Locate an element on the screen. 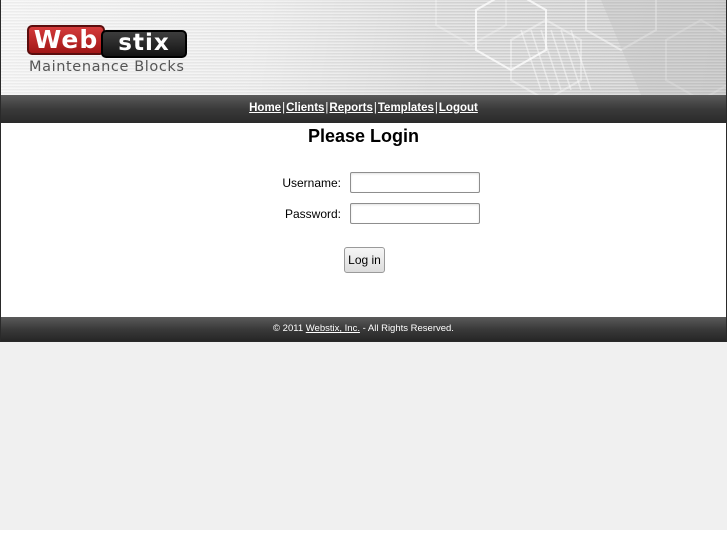  nav-link-clients: Clients is located at coordinates (305, 108).